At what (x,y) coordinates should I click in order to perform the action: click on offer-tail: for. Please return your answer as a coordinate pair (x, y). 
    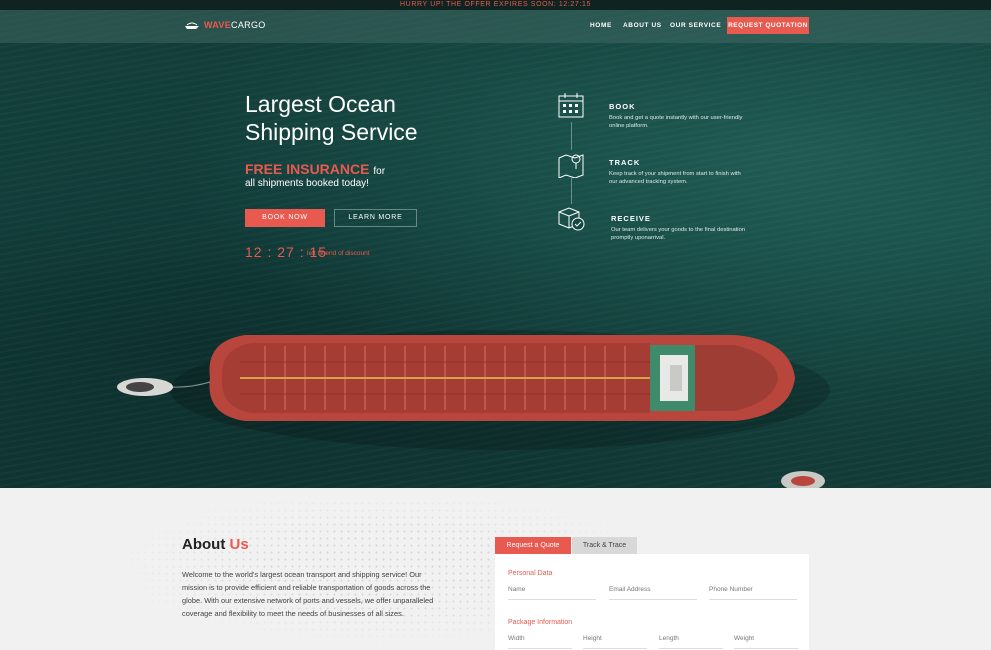
    Looking at the image, I should click on (379, 171).